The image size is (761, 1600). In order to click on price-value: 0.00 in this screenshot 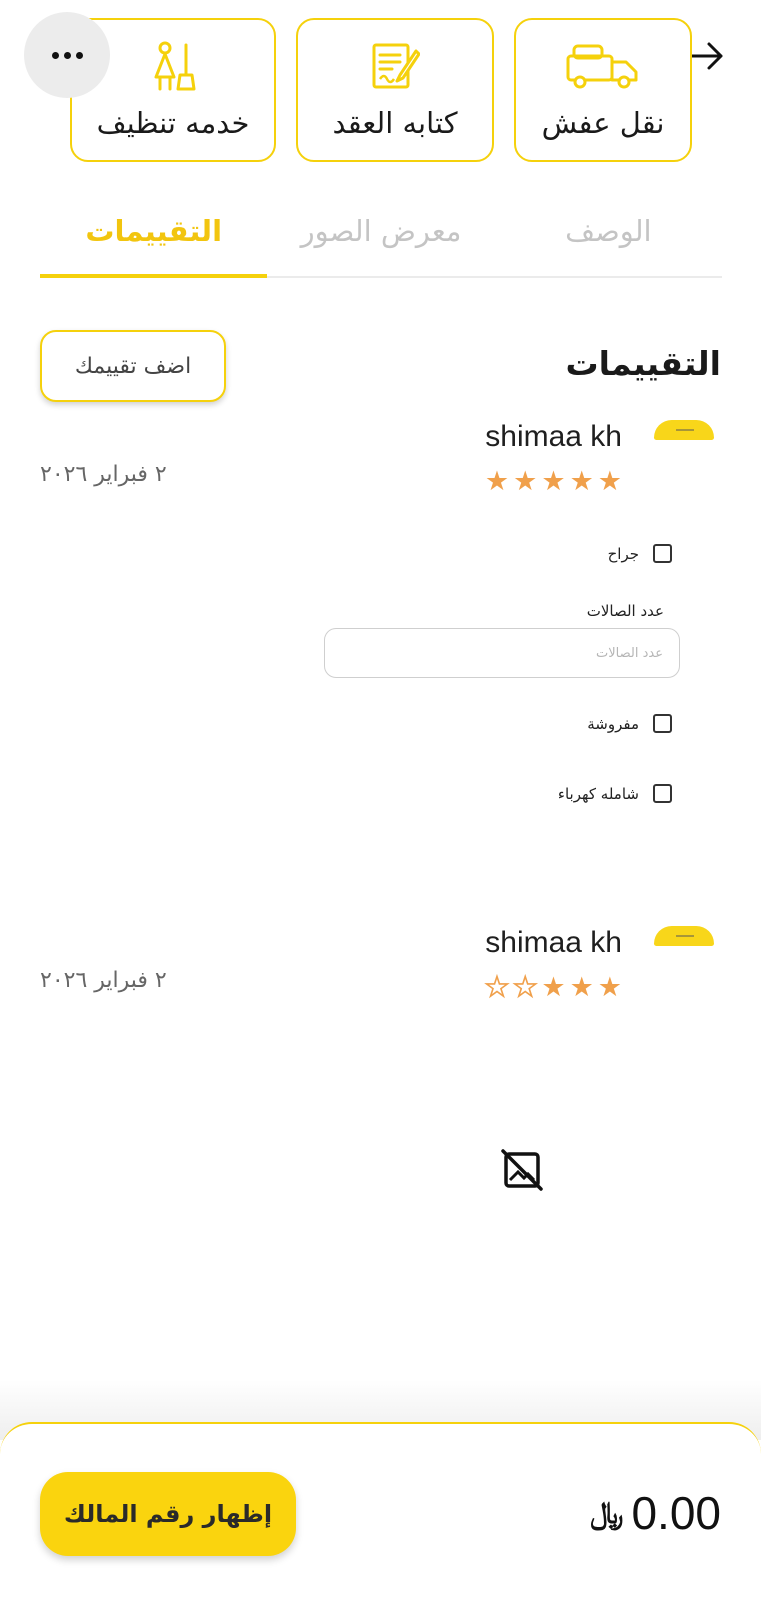, I will do `click(676, 1513)`.